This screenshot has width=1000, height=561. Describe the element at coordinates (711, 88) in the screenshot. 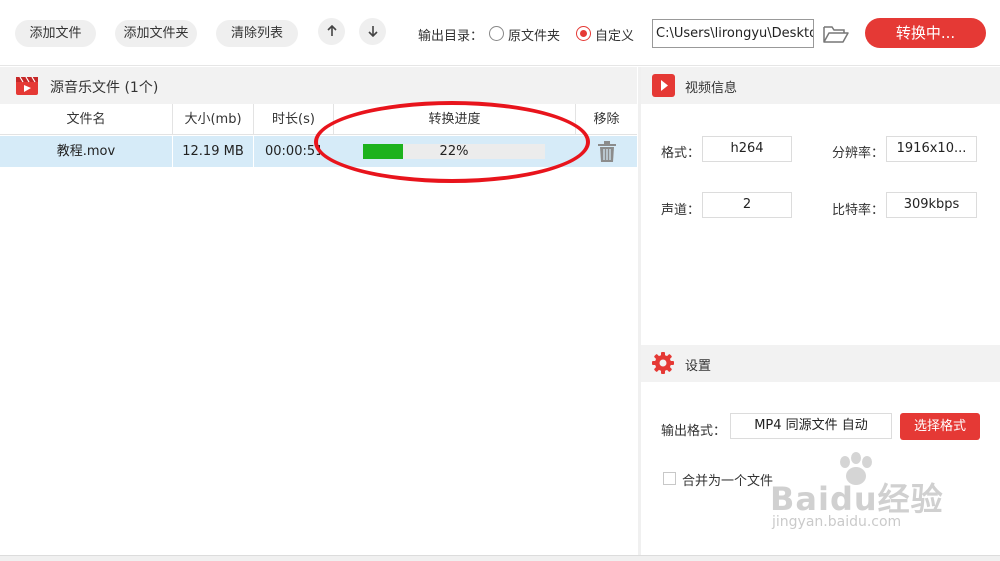

I see `video-info-title: 视频信息` at that location.